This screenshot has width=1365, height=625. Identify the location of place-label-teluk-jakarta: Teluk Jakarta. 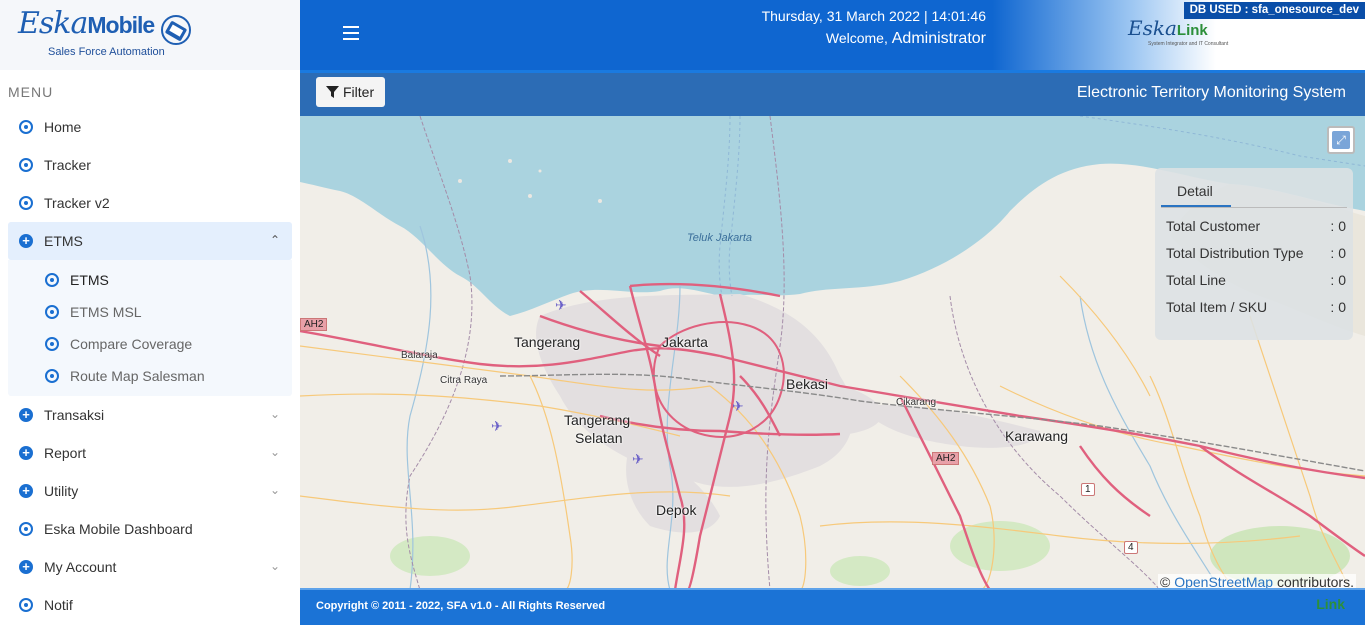
(720, 238).